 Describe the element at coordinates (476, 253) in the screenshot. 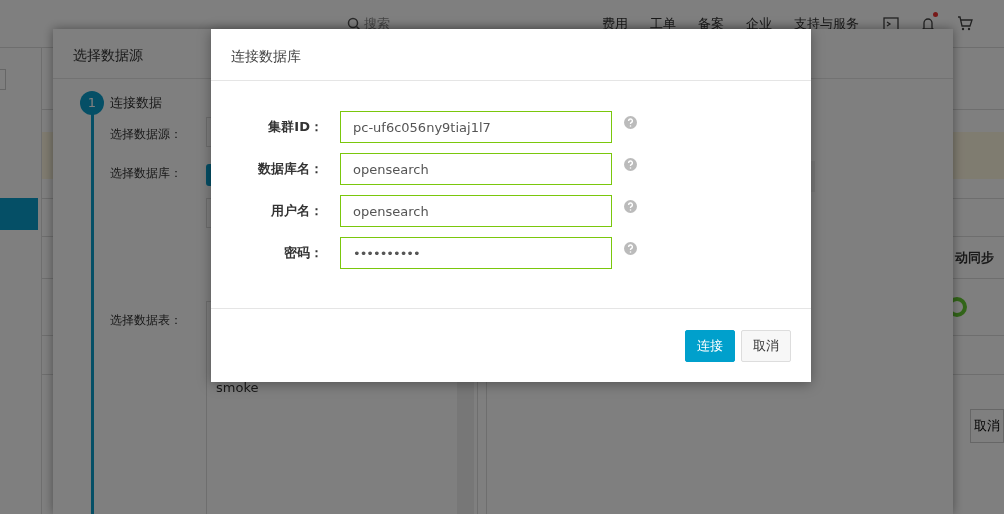

I see `password-field: ••••••••••` at that location.